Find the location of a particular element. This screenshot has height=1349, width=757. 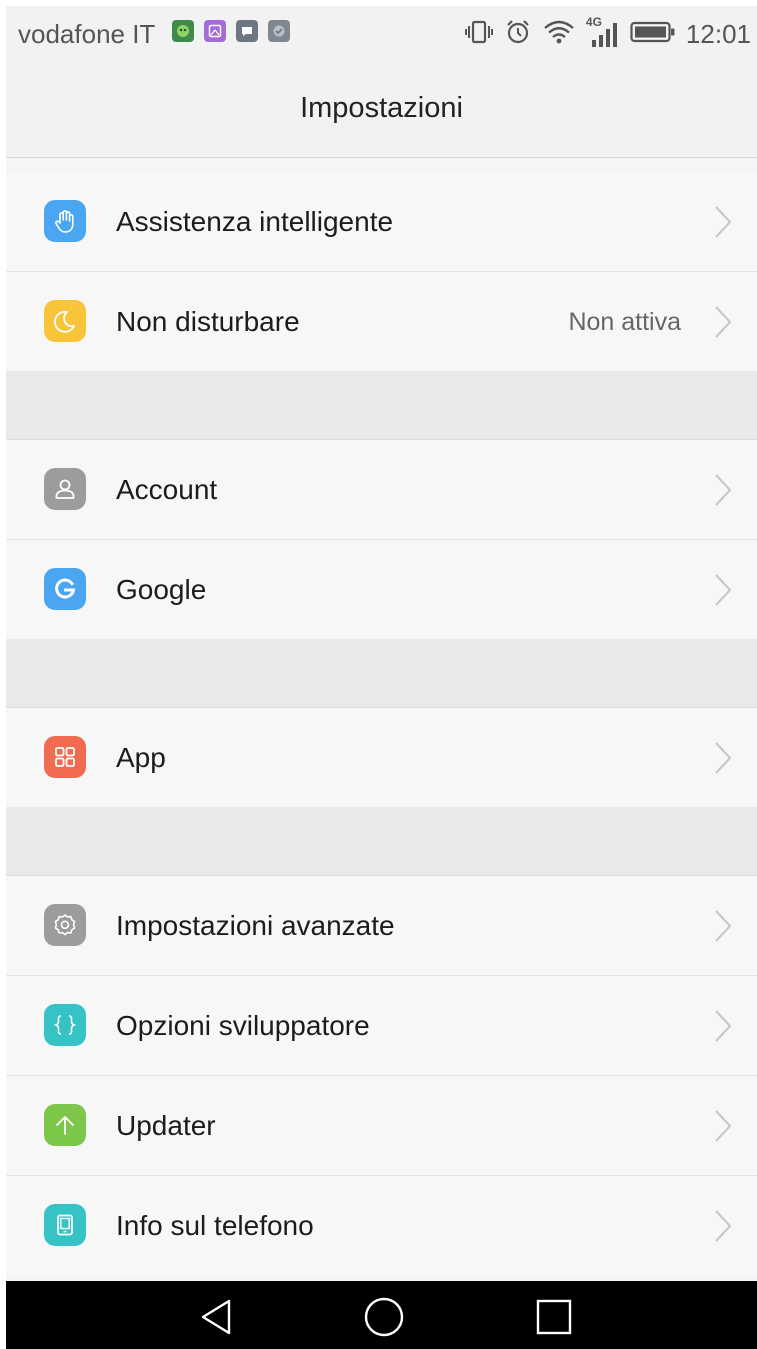

settings-item-label: Updater is located at coordinates (166, 1125).